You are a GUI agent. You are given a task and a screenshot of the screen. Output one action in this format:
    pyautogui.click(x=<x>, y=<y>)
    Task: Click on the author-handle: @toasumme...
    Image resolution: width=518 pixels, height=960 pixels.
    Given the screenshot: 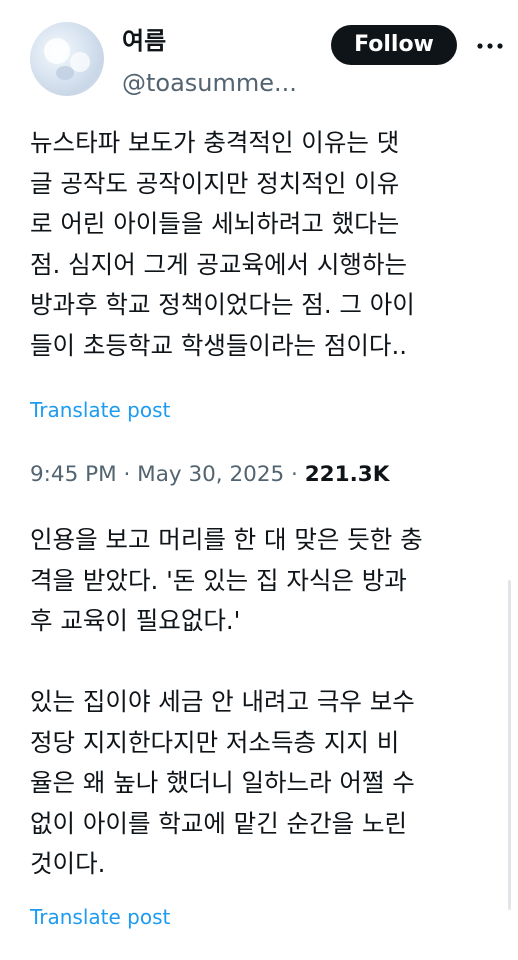 What is the action you would take?
    pyautogui.click(x=209, y=83)
    